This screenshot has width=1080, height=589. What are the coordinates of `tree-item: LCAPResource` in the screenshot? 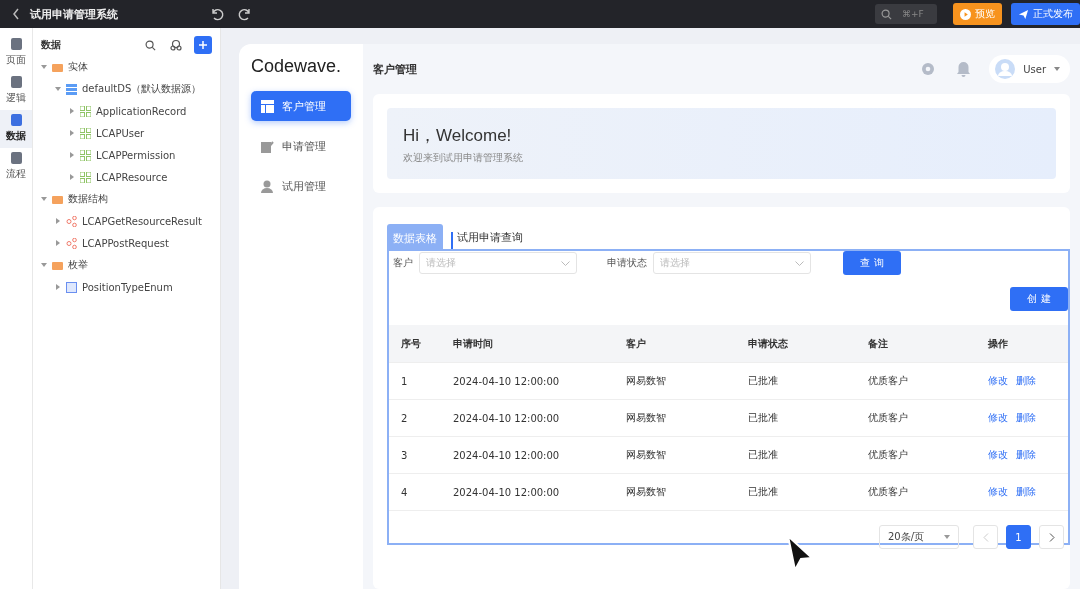 It's located at (126, 177).